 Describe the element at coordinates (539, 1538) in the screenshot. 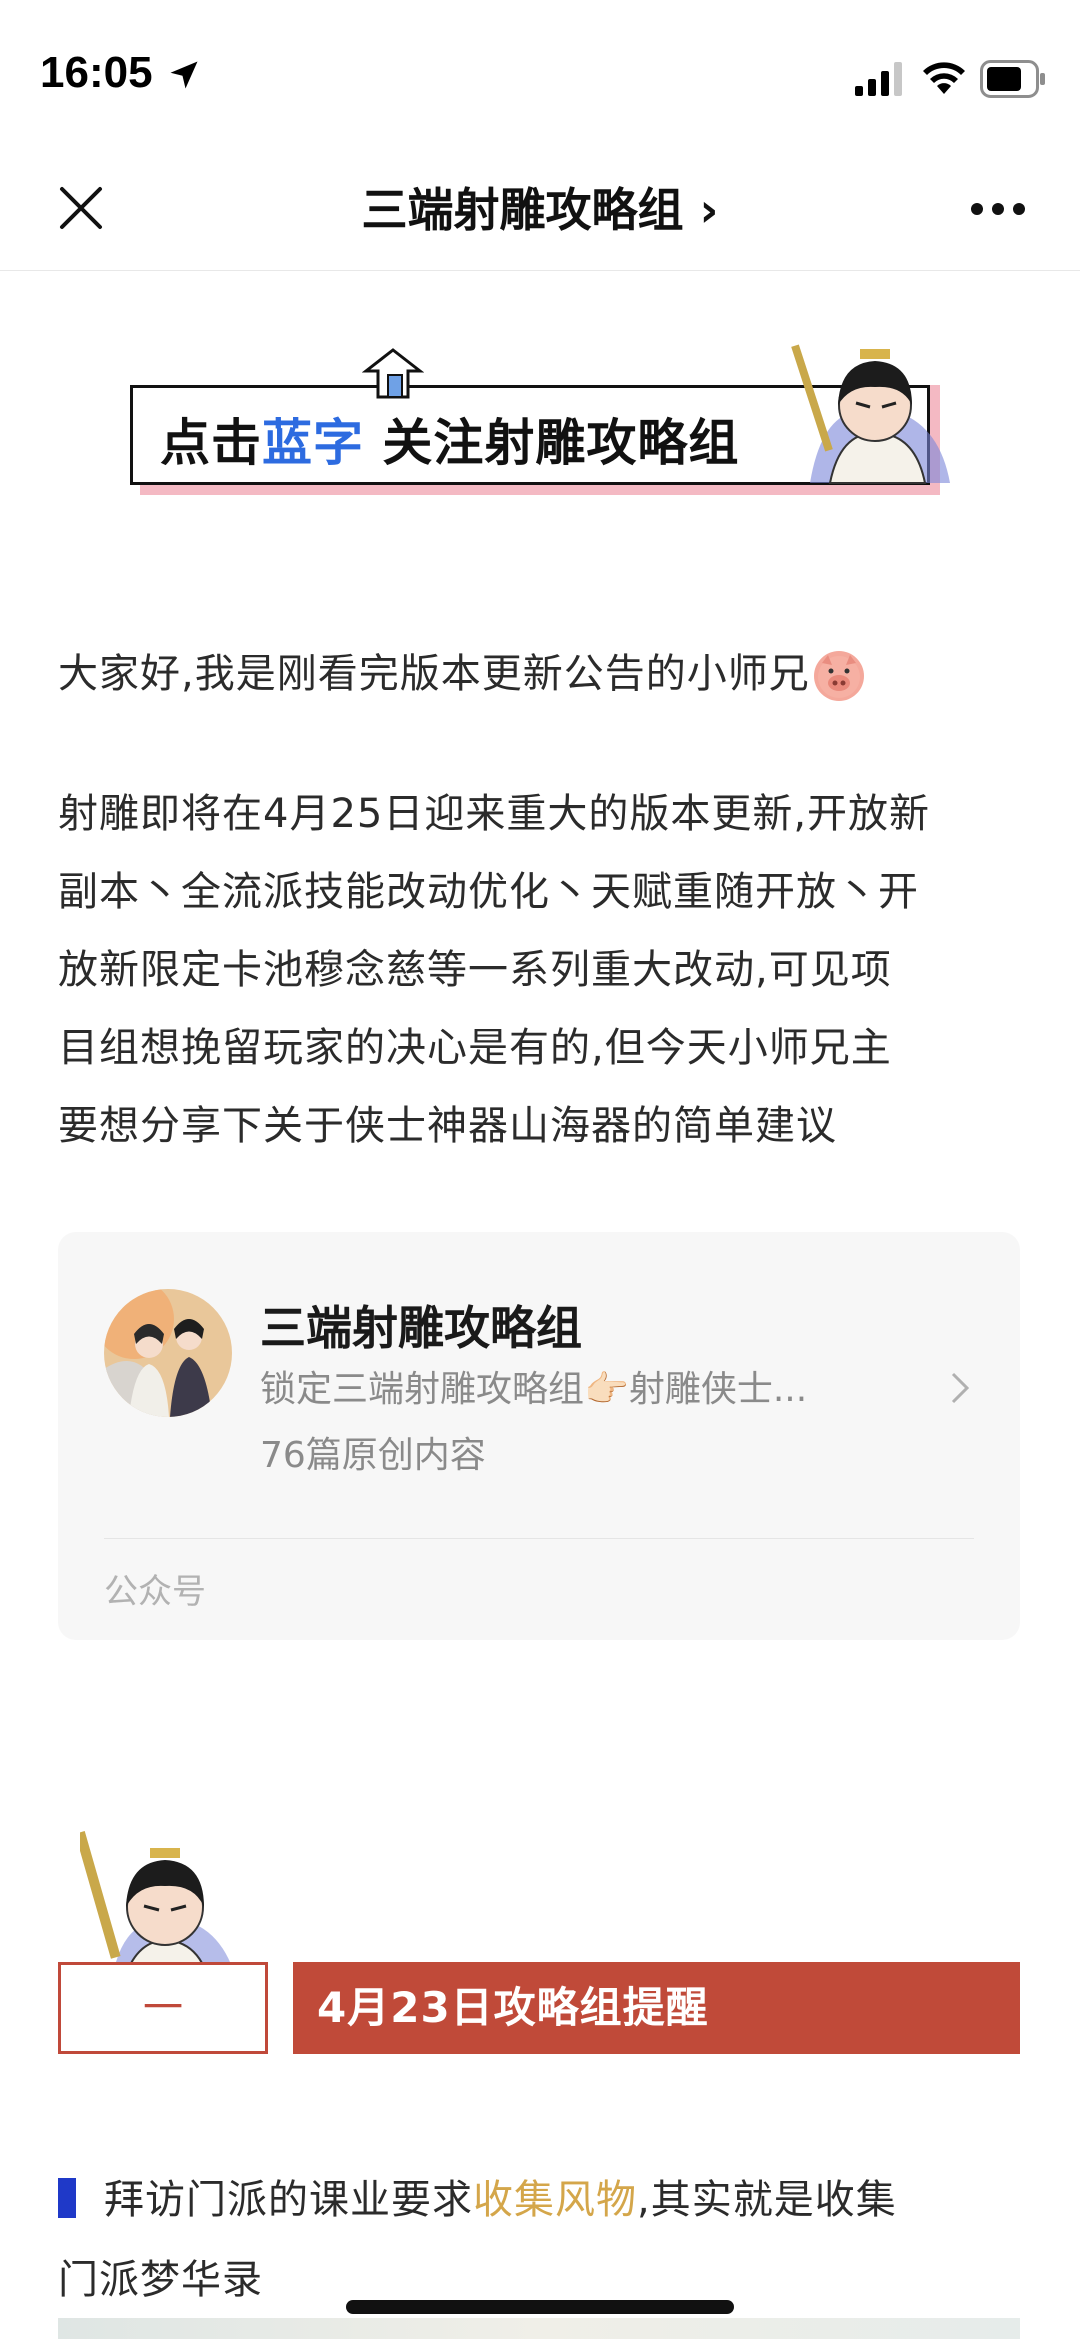

I see `divider` at that location.